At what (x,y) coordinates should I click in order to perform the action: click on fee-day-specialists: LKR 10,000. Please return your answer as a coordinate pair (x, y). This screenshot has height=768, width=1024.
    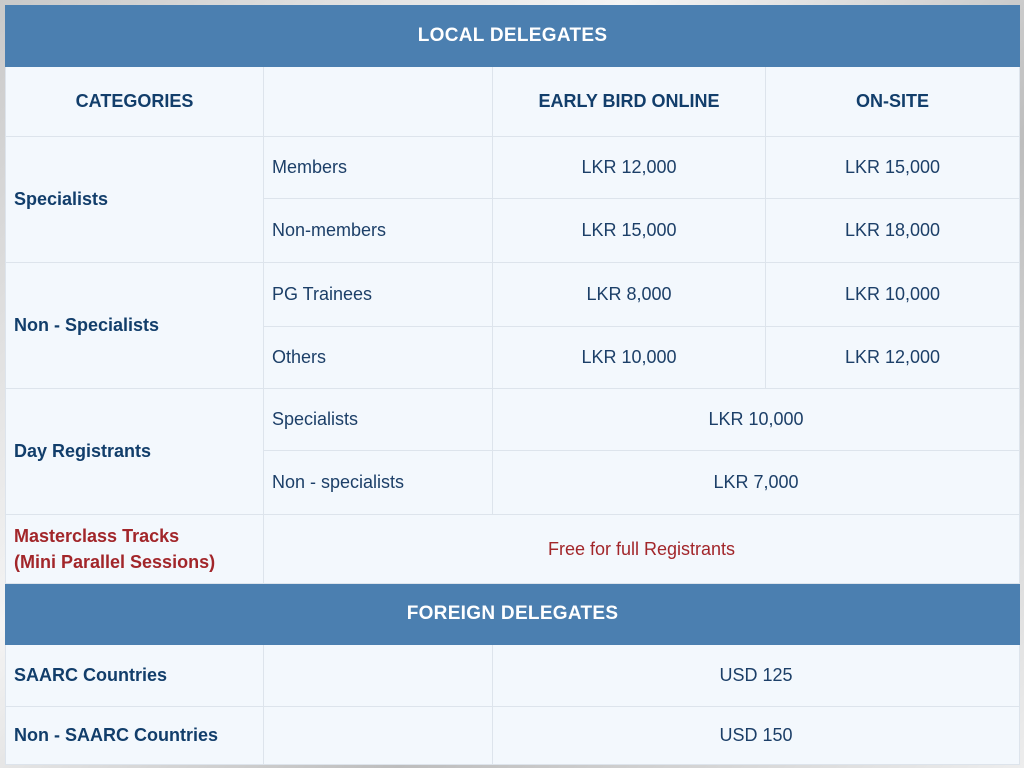
    Looking at the image, I should click on (756, 419).